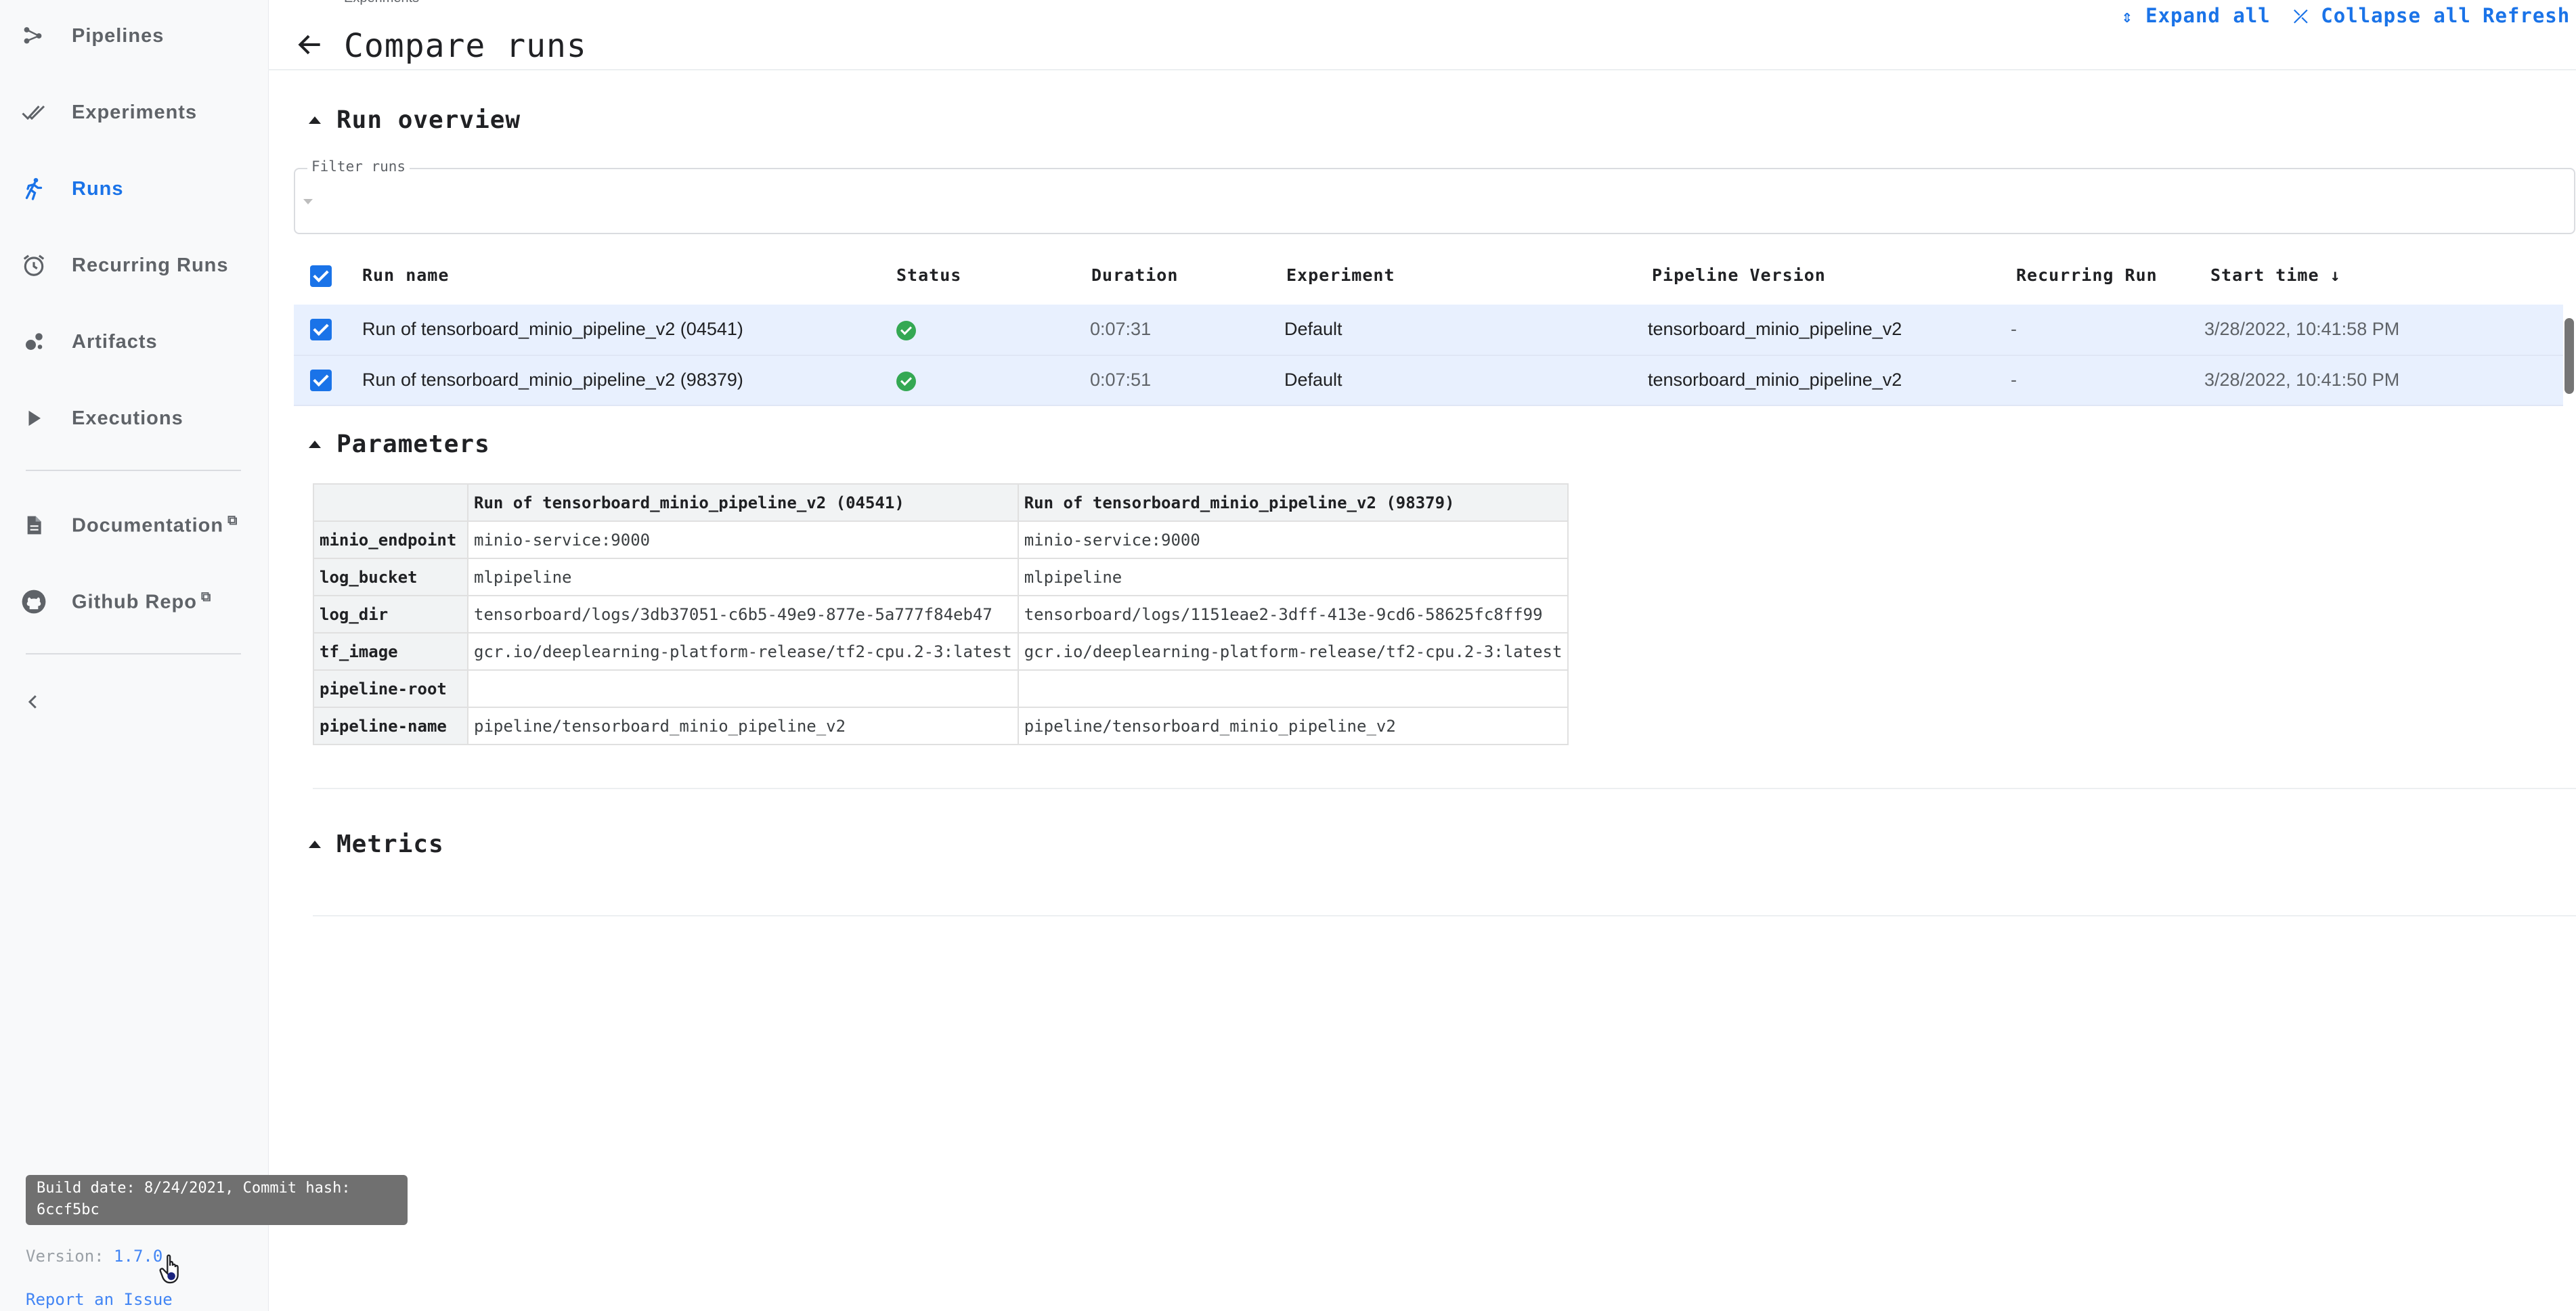 This screenshot has width=2576, height=1311. I want to click on column-header-experiment: Experiment, so click(1340, 275).